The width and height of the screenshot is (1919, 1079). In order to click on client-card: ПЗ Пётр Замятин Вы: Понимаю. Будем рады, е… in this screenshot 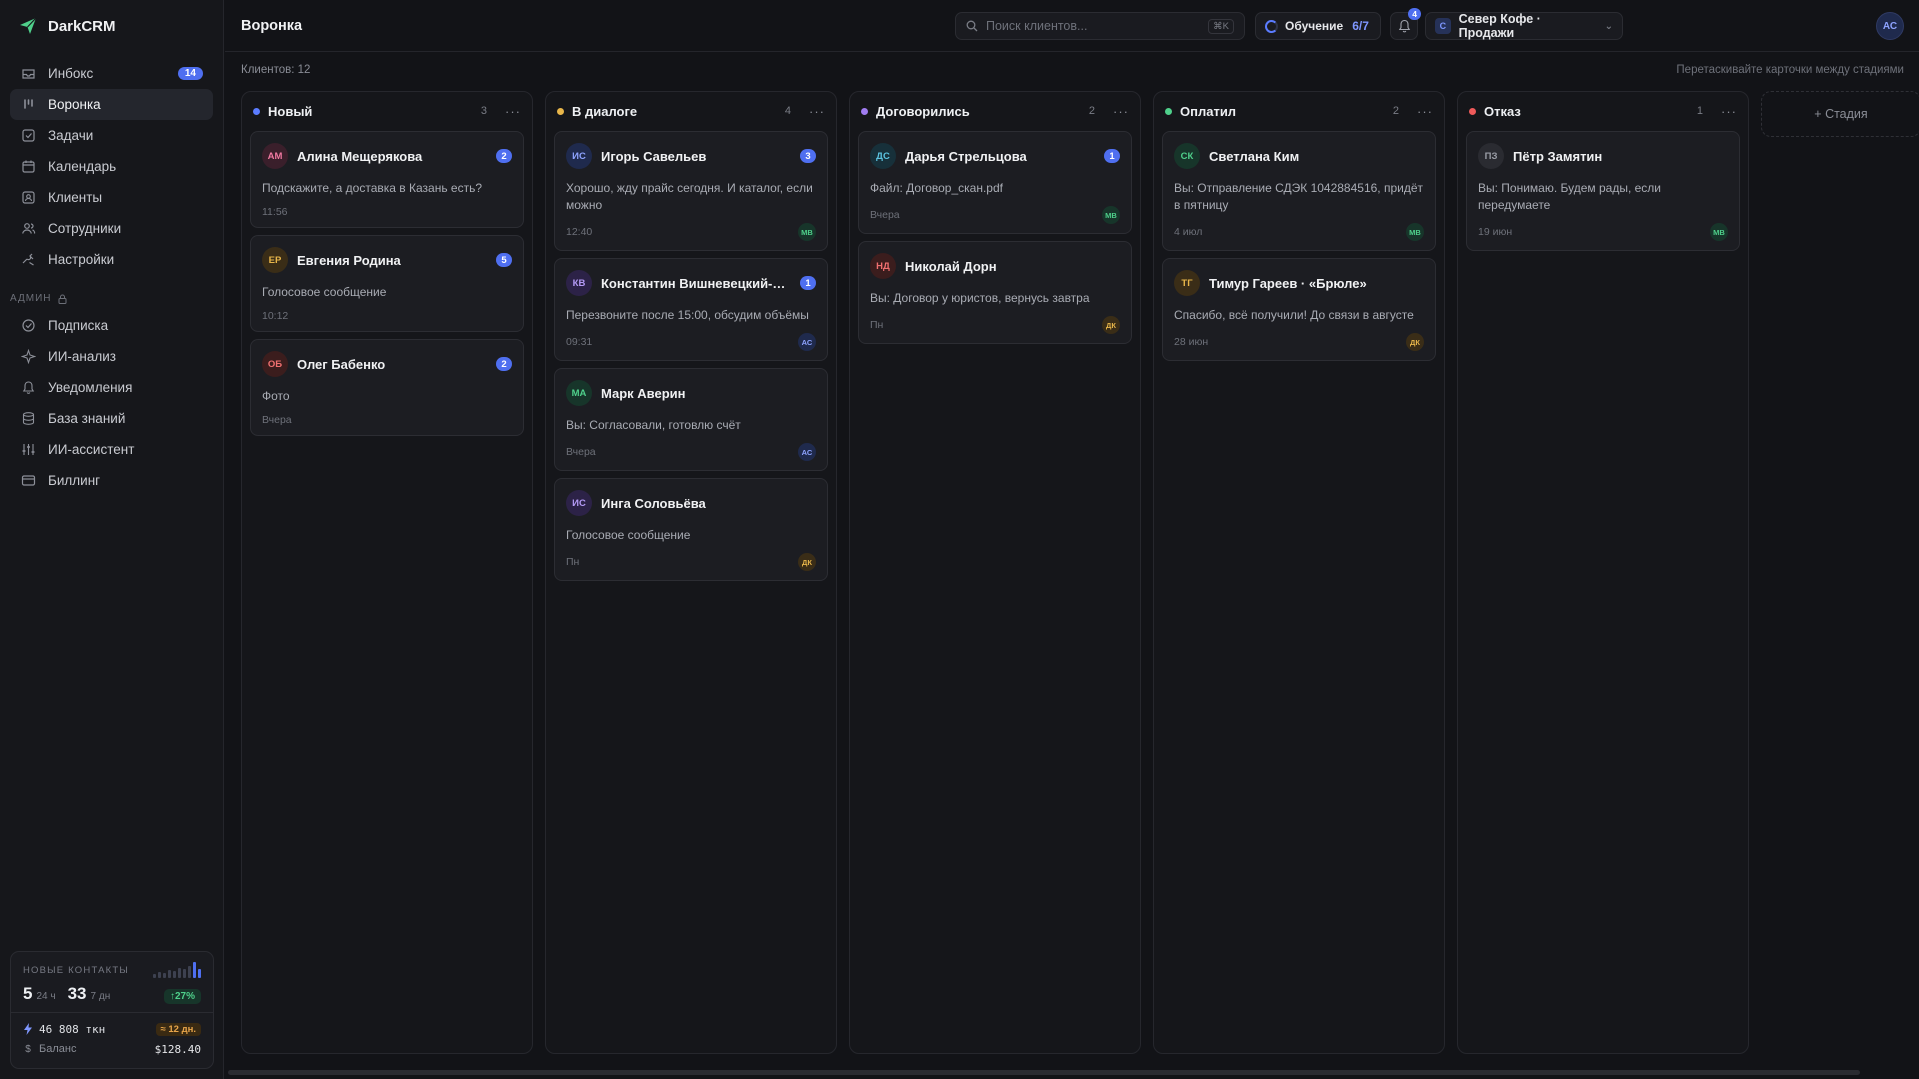, I will do `click(1603, 191)`.